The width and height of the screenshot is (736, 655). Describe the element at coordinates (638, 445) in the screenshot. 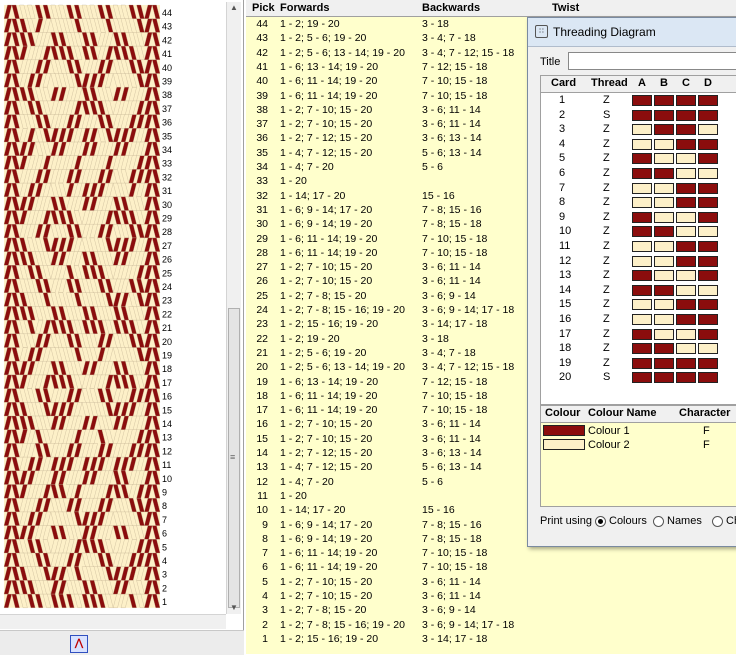

I see `colour-row: Colour 2 F` at that location.